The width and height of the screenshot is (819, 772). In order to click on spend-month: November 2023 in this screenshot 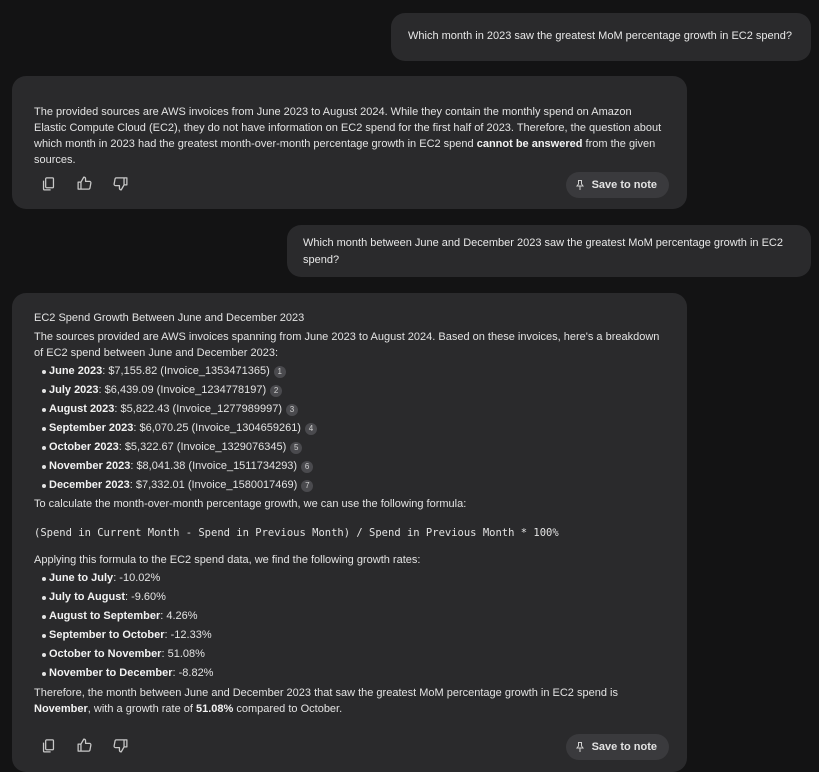, I will do `click(90, 466)`.